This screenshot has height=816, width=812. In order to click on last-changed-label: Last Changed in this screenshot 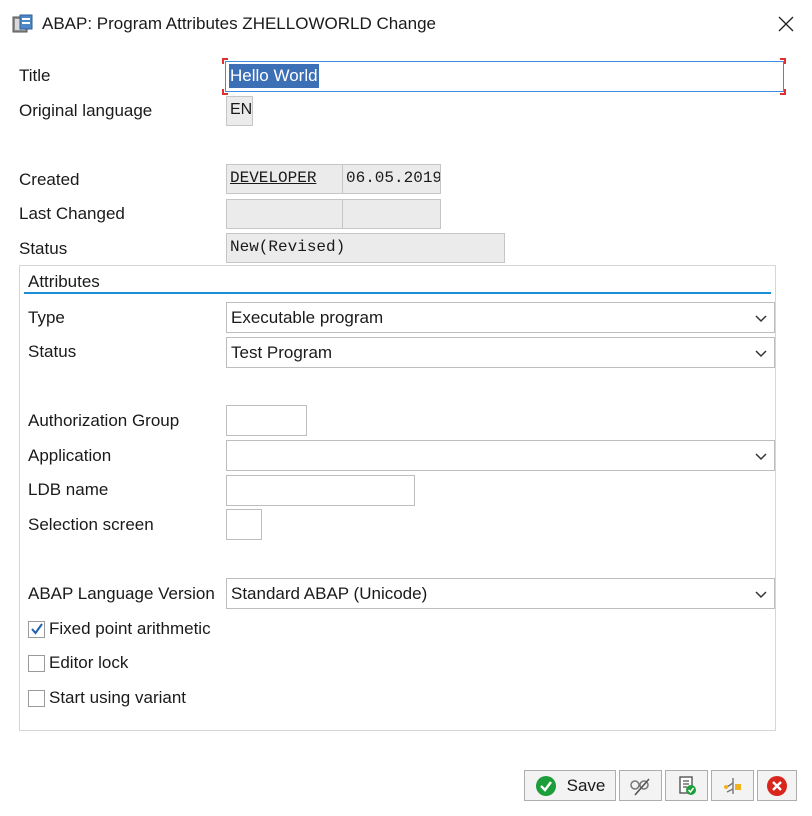, I will do `click(72, 213)`.